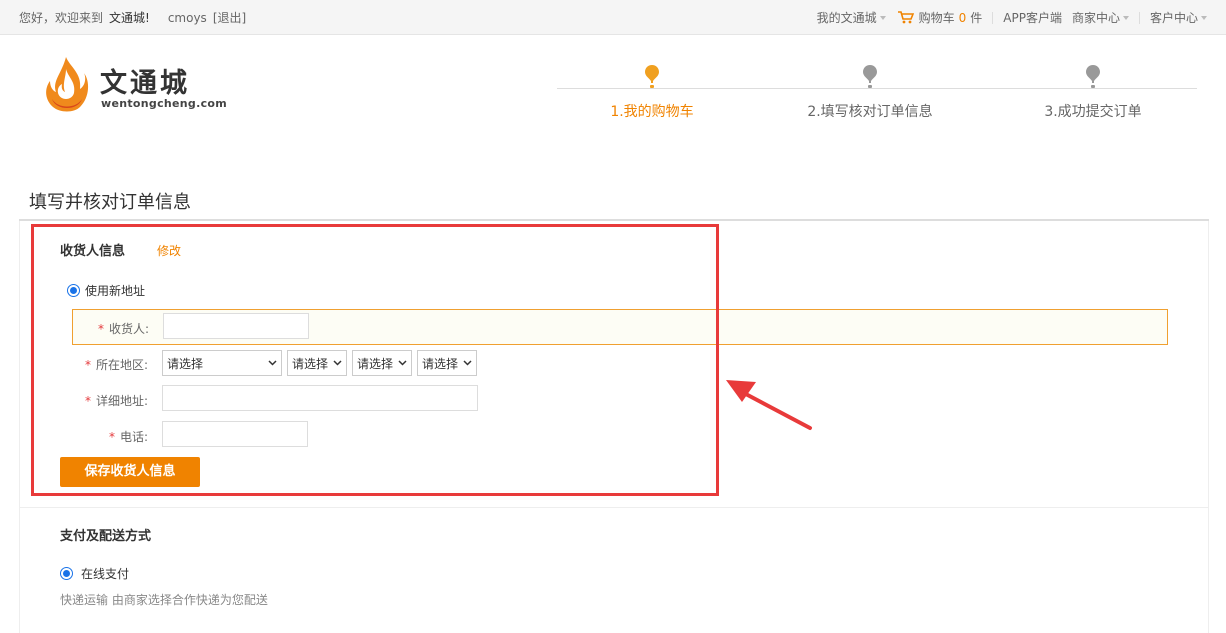 Image resolution: width=1226 pixels, height=633 pixels. What do you see at coordinates (164, 600) in the screenshot?
I see `shipping-note: 快递运输 由商家选择合作快递为您配送` at bounding box center [164, 600].